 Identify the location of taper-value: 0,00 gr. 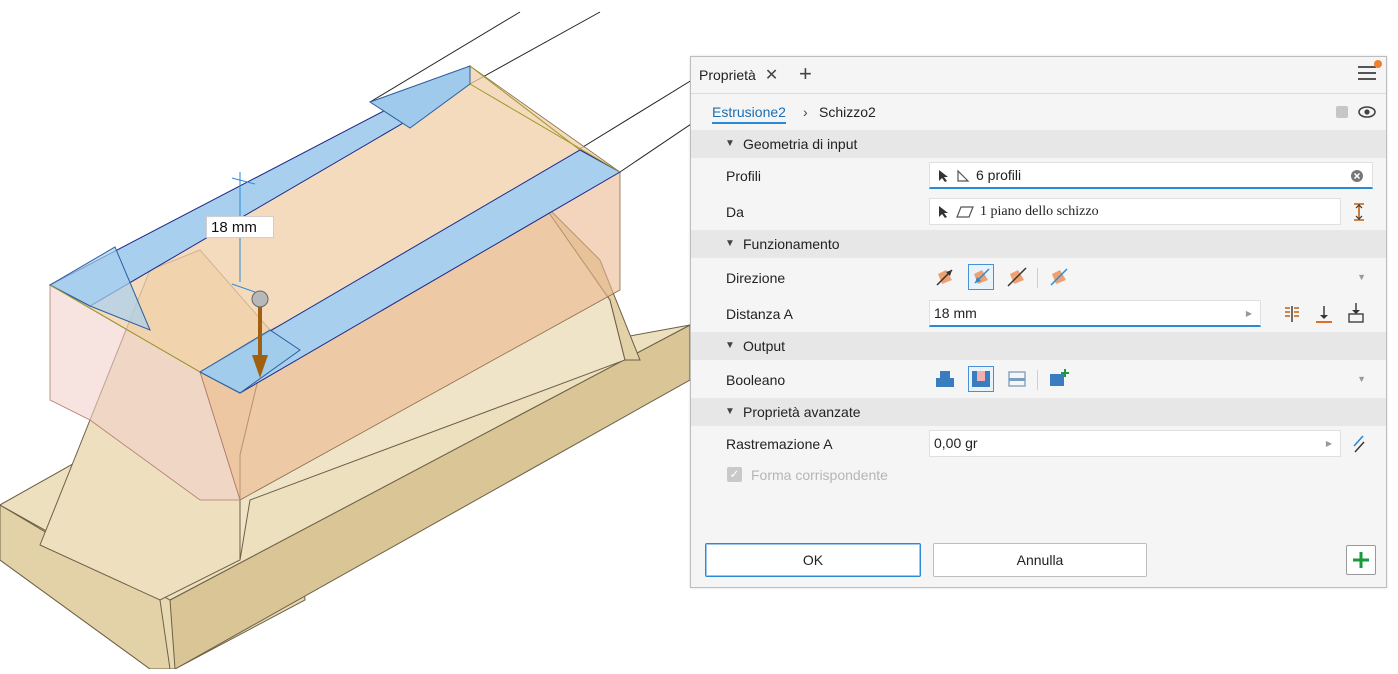
(956, 443).